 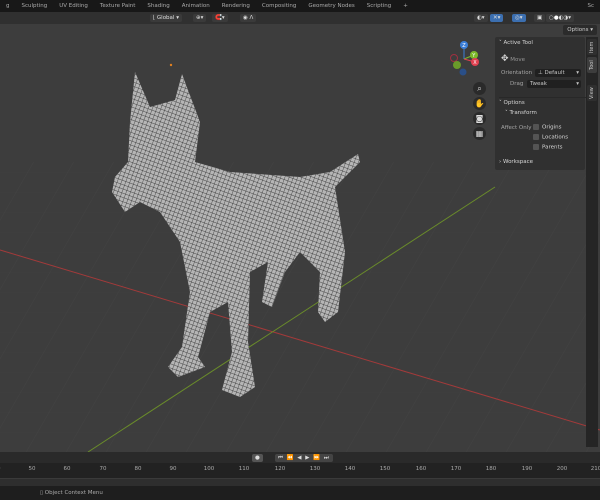 What do you see at coordinates (580, 30) in the screenshot?
I see `options-dropdown: Options ▾` at bounding box center [580, 30].